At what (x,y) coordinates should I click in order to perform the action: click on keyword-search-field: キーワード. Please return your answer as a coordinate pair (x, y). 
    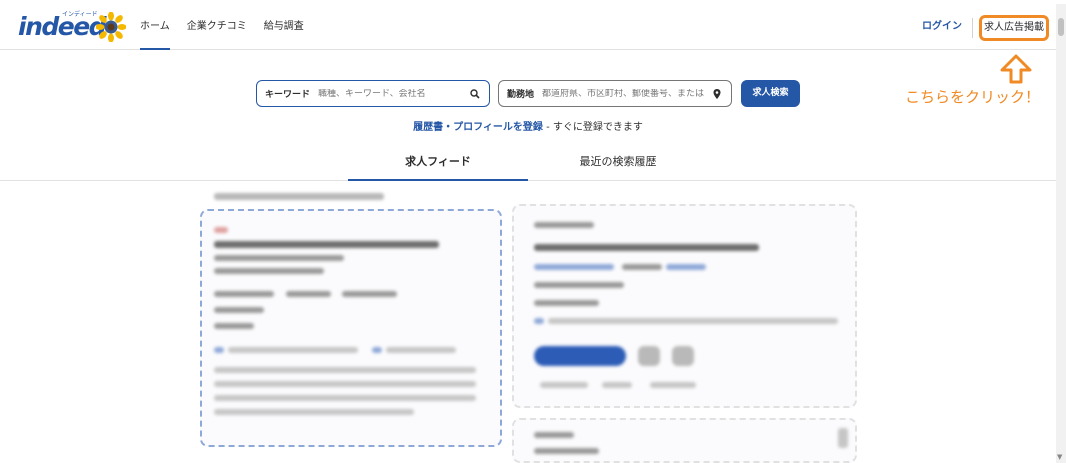
    Looking at the image, I should click on (373, 93).